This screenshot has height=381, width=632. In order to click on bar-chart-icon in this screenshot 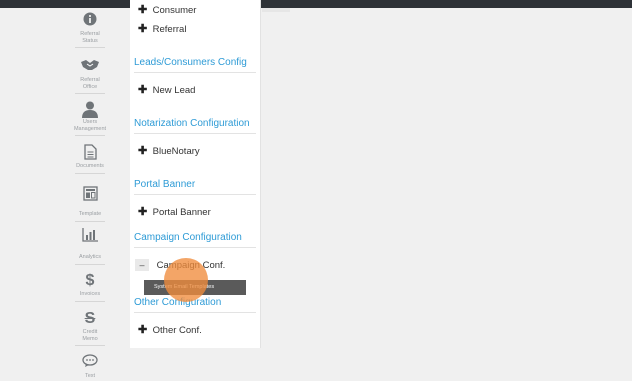, I will do `click(90, 237)`.